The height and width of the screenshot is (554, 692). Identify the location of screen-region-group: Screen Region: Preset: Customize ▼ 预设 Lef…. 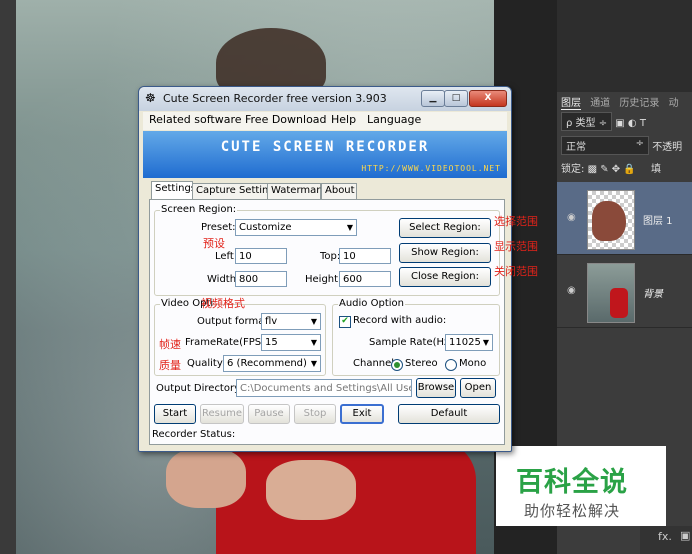
(327, 250).